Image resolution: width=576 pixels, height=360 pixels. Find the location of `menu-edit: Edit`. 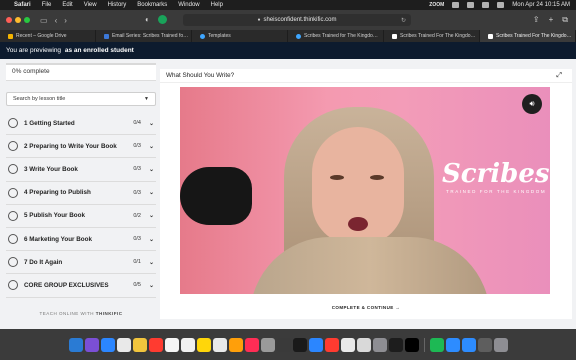

menu-edit: Edit is located at coordinates (67, 5).